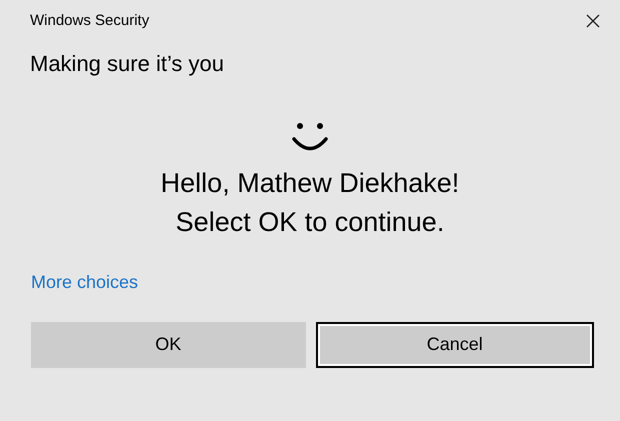 The height and width of the screenshot is (421, 620). Describe the element at coordinates (90, 21) in the screenshot. I see `window-title: Windows Security` at that location.